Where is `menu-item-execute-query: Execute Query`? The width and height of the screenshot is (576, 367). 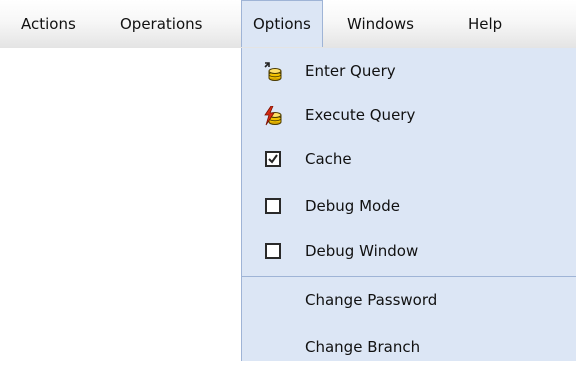
menu-item-execute-query: Execute Query is located at coordinates (409, 115).